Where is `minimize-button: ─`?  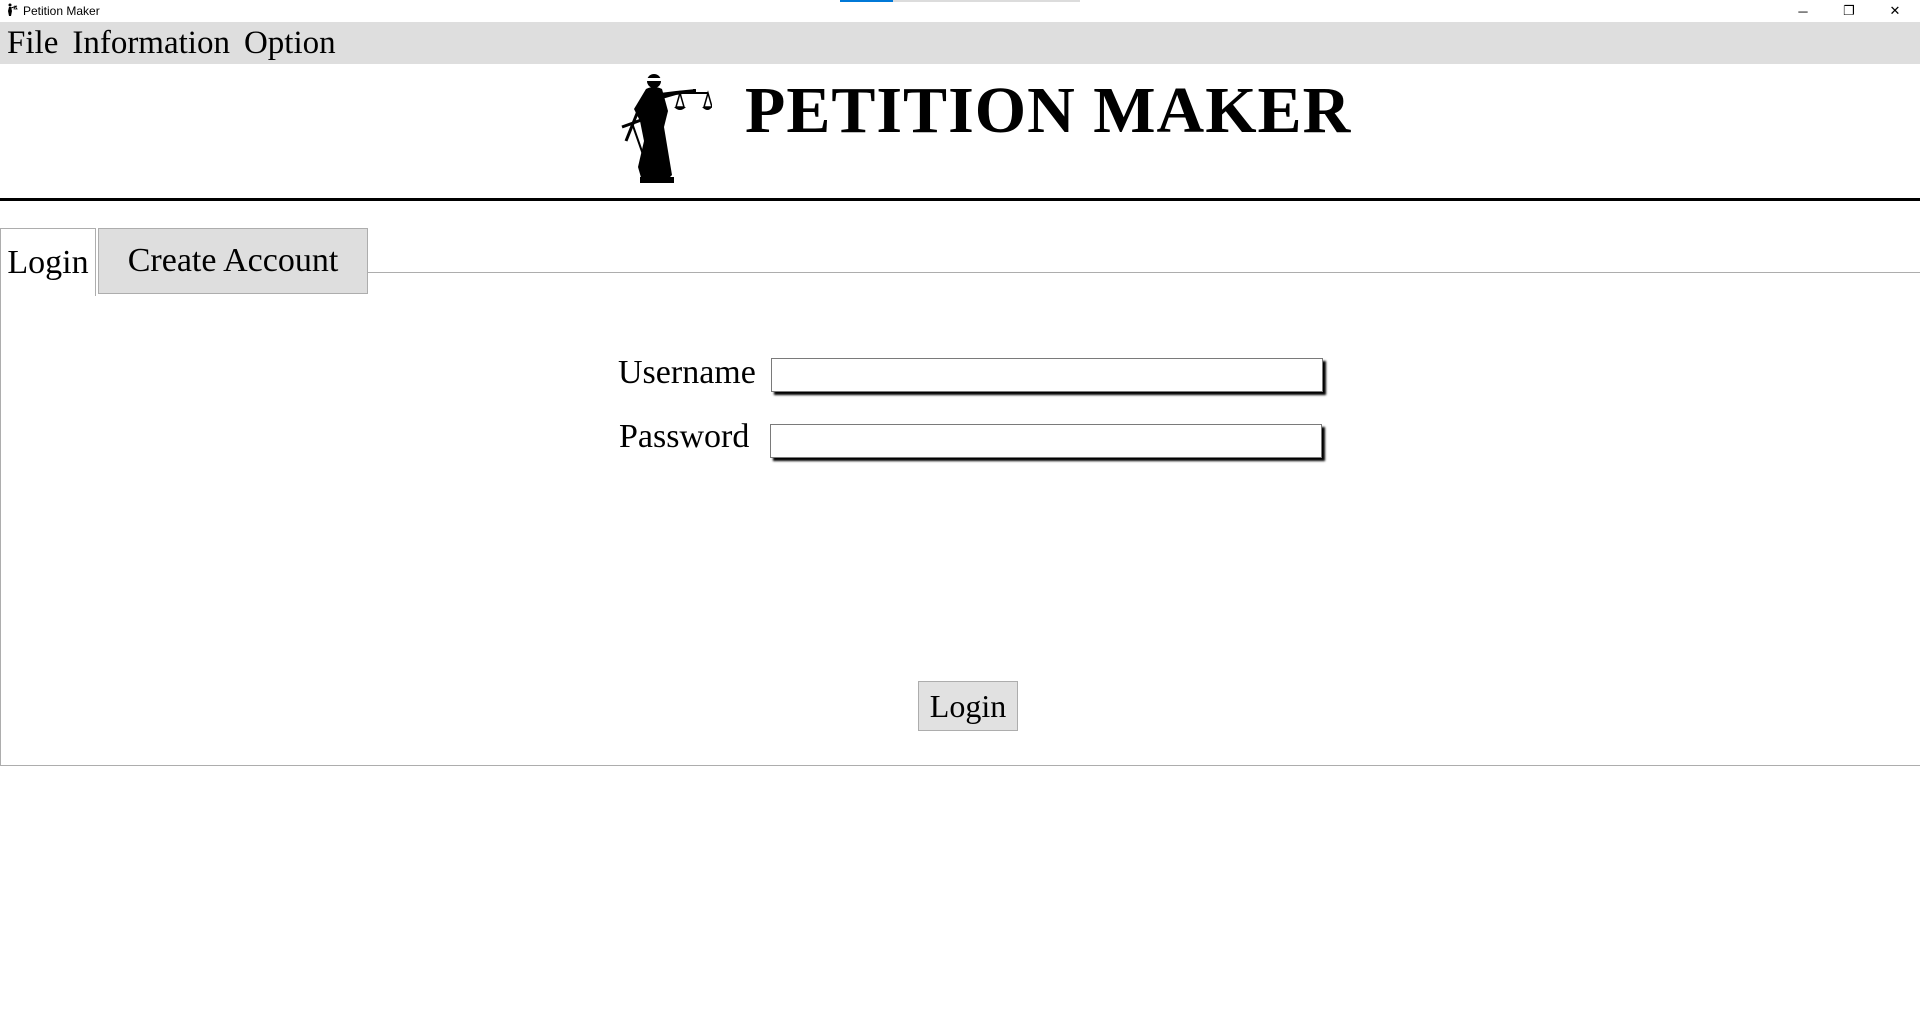
minimize-button: ─ is located at coordinates (1803, 11).